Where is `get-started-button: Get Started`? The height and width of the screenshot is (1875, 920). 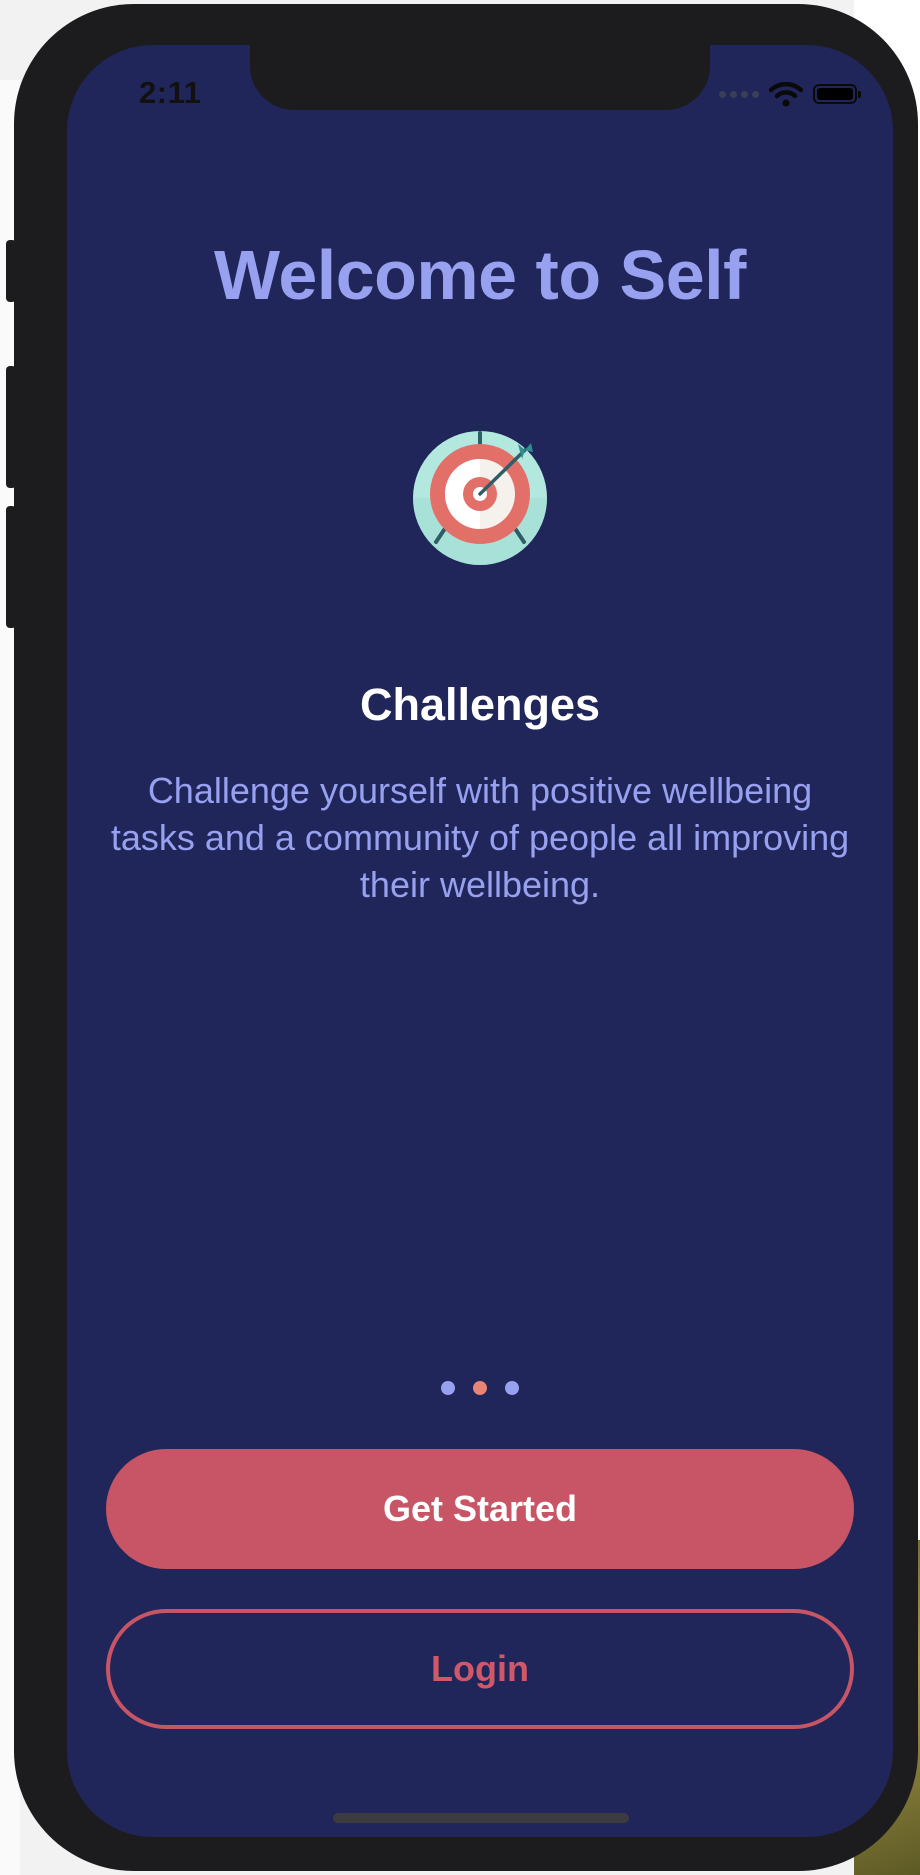 get-started-button: Get Started is located at coordinates (480, 1509).